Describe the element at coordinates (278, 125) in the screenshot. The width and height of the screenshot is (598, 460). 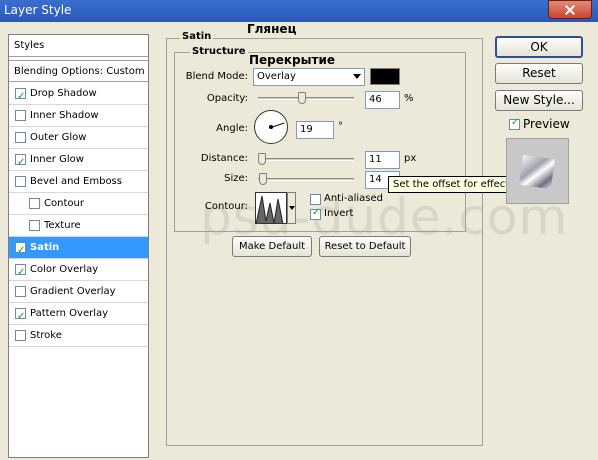
I see `angle-dial-needle` at that location.